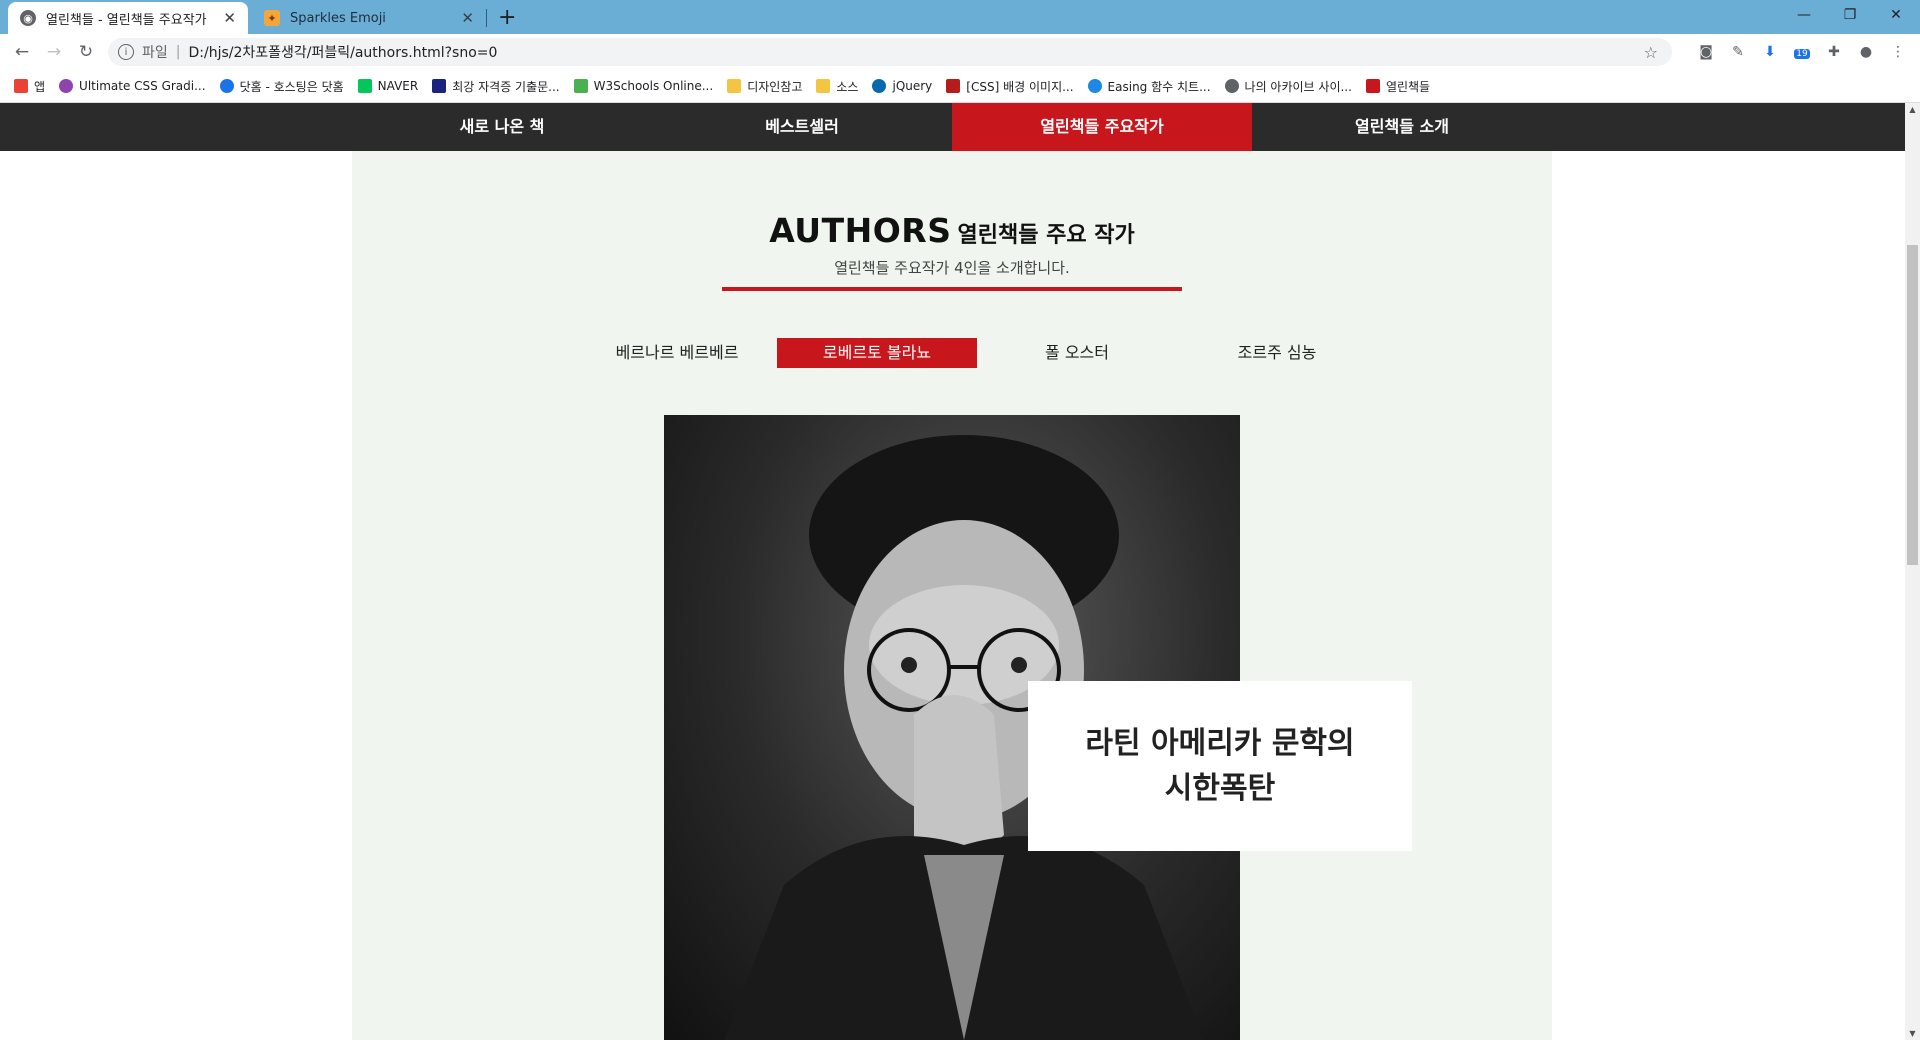 This screenshot has height=1040, width=1920. What do you see at coordinates (1896, 15) in the screenshot?
I see `close-window-icon: ✕` at bounding box center [1896, 15].